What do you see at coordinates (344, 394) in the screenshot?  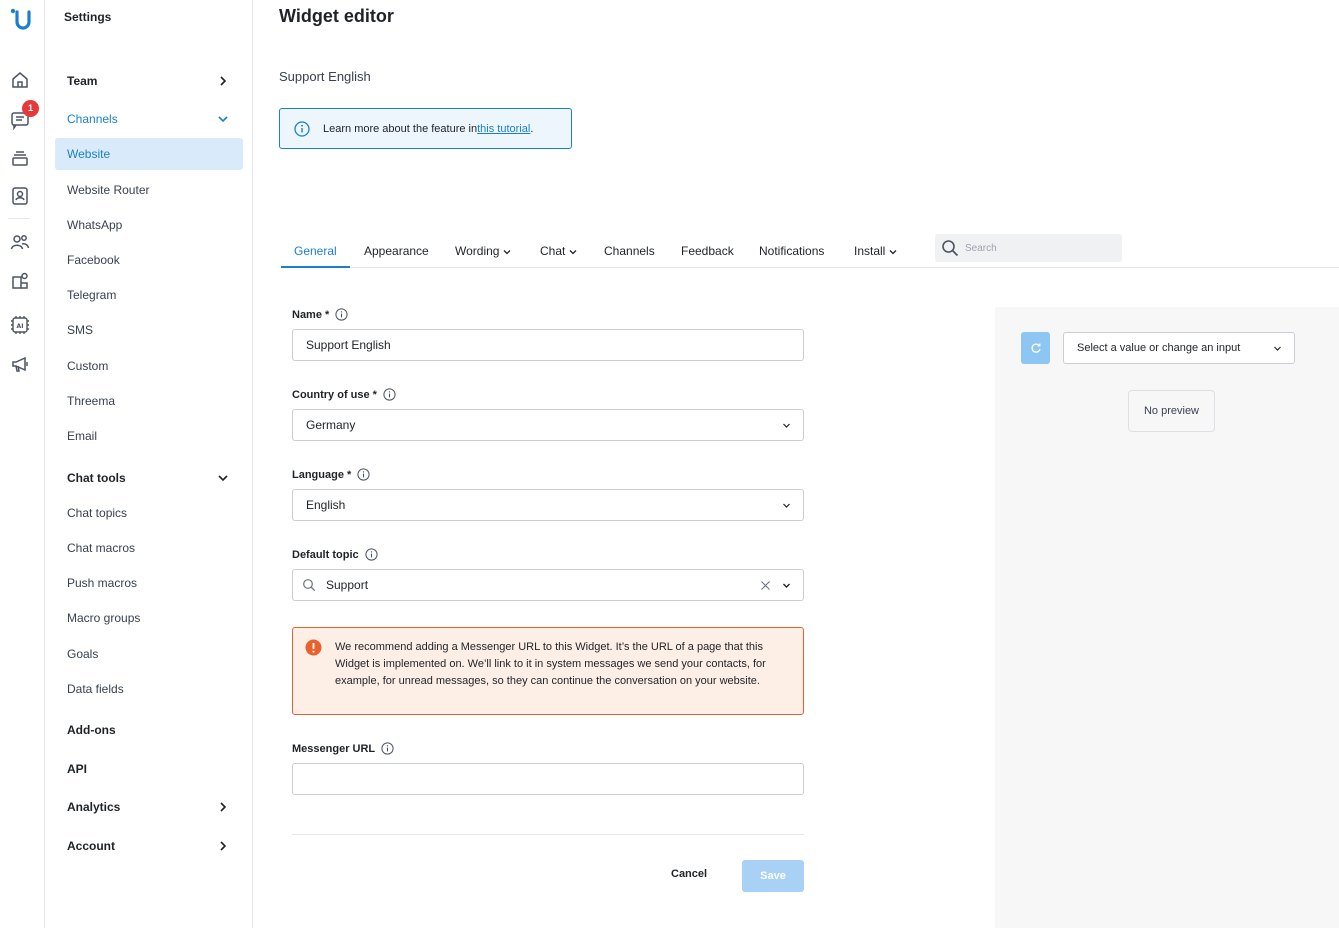 I see `country-label: Country of use *` at bounding box center [344, 394].